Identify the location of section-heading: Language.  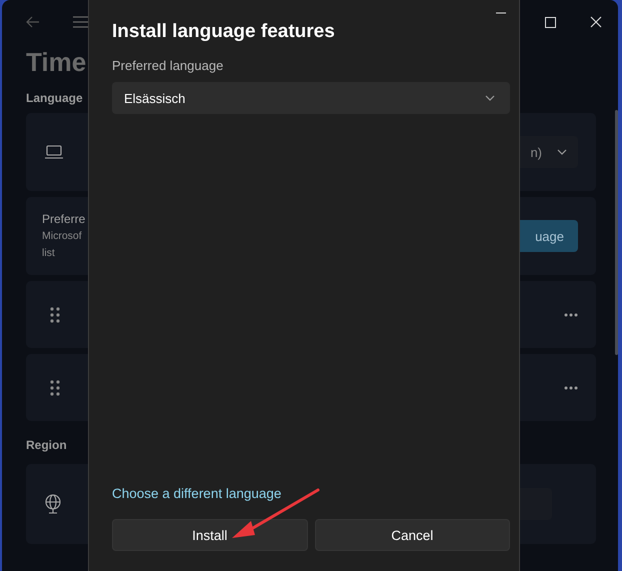
(54, 98).